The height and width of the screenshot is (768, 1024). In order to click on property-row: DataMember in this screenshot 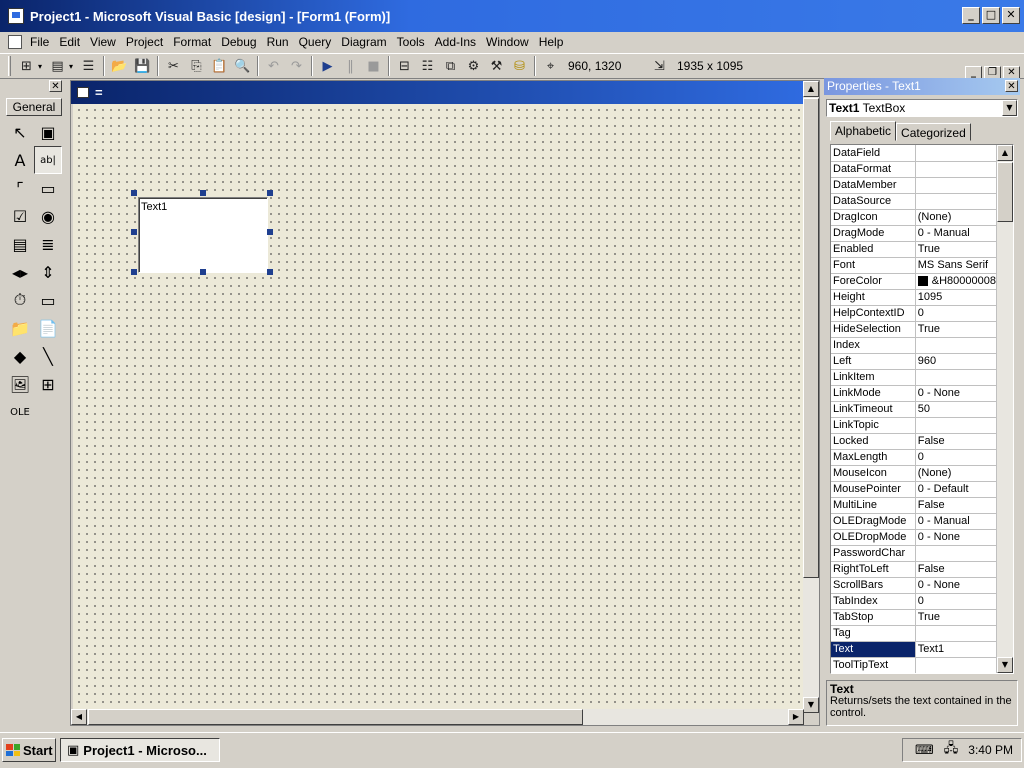, I will do `click(914, 185)`.